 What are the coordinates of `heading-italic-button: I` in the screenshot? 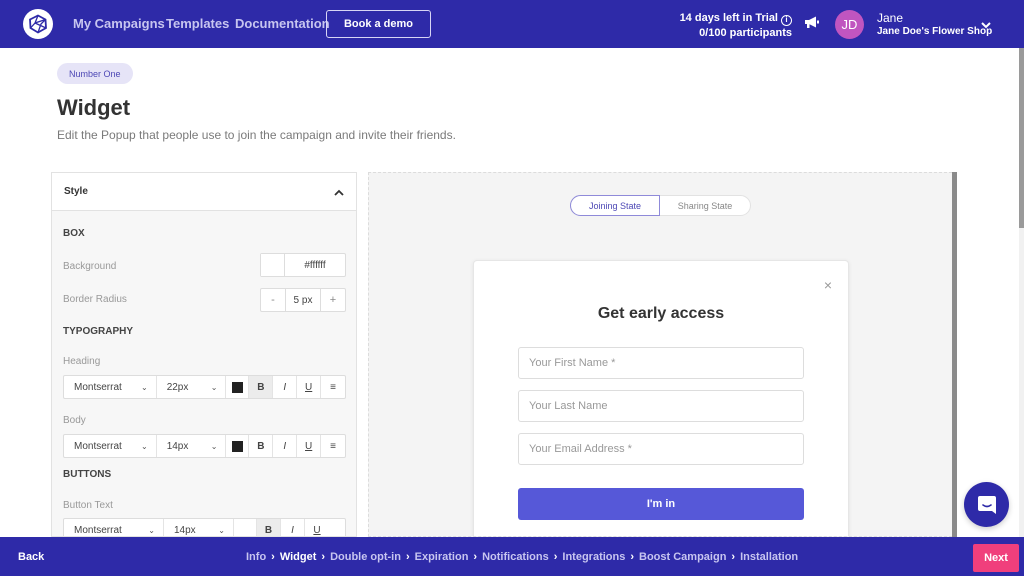 It's located at (285, 387).